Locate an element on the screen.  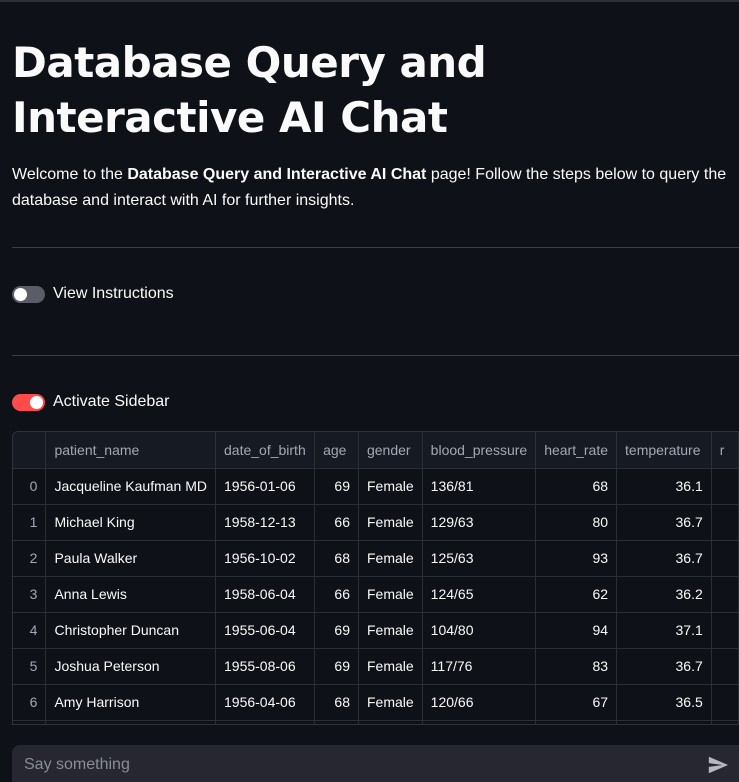
table-cell: 62 is located at coordinates (576, 594).